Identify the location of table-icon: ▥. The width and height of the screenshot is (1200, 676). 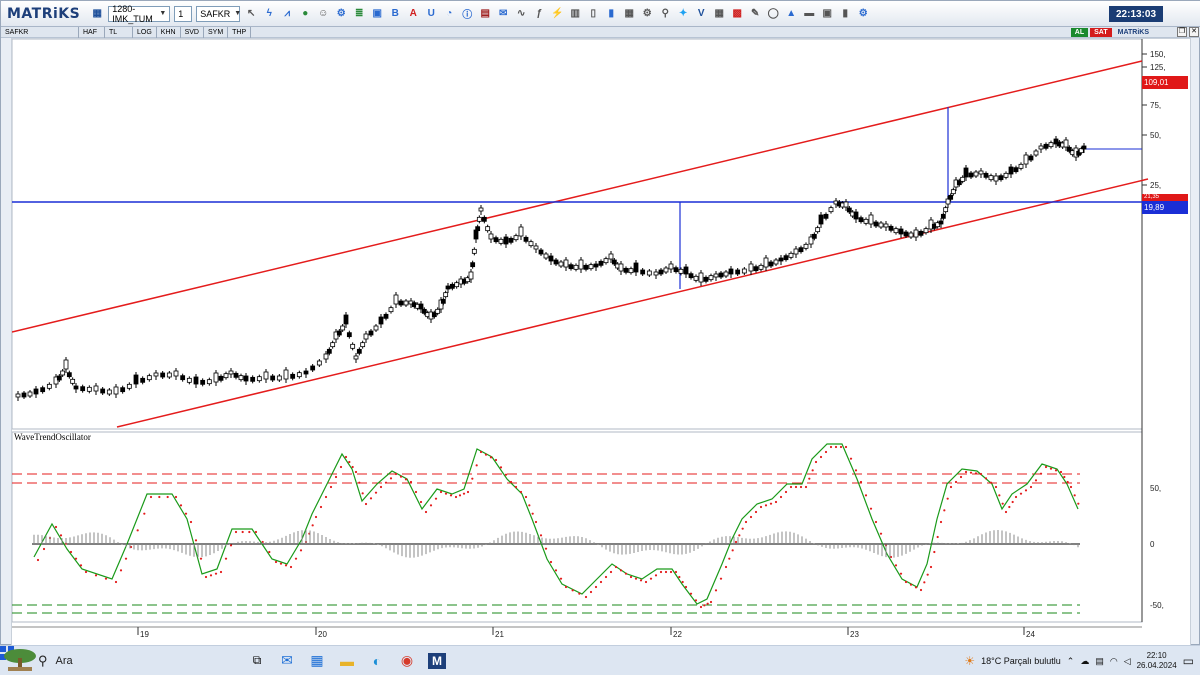
(575, 14).